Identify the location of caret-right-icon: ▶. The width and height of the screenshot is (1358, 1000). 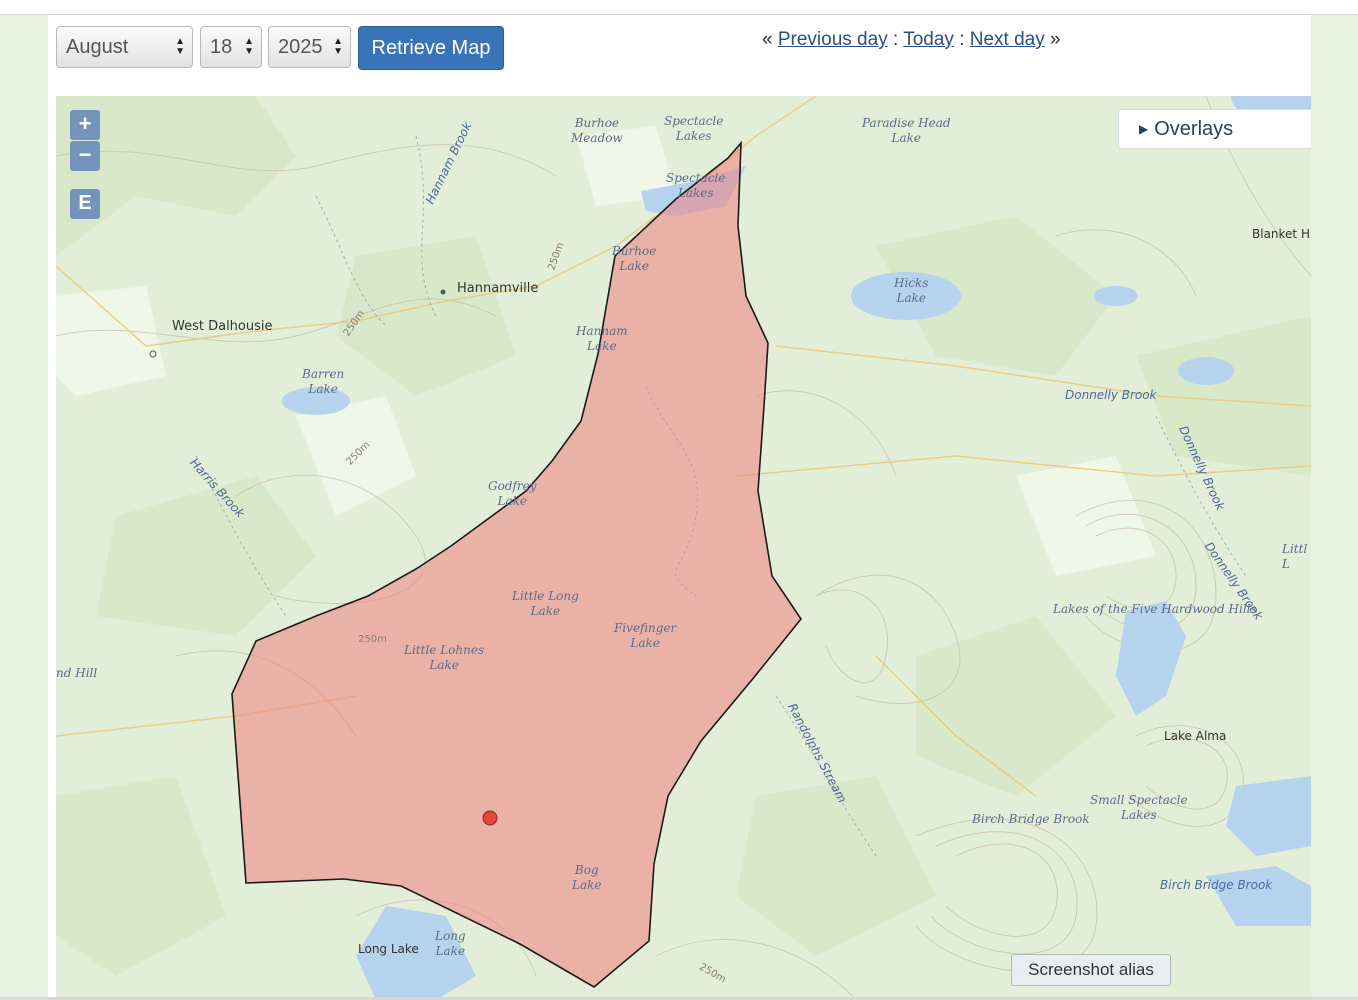
(1144, 129).